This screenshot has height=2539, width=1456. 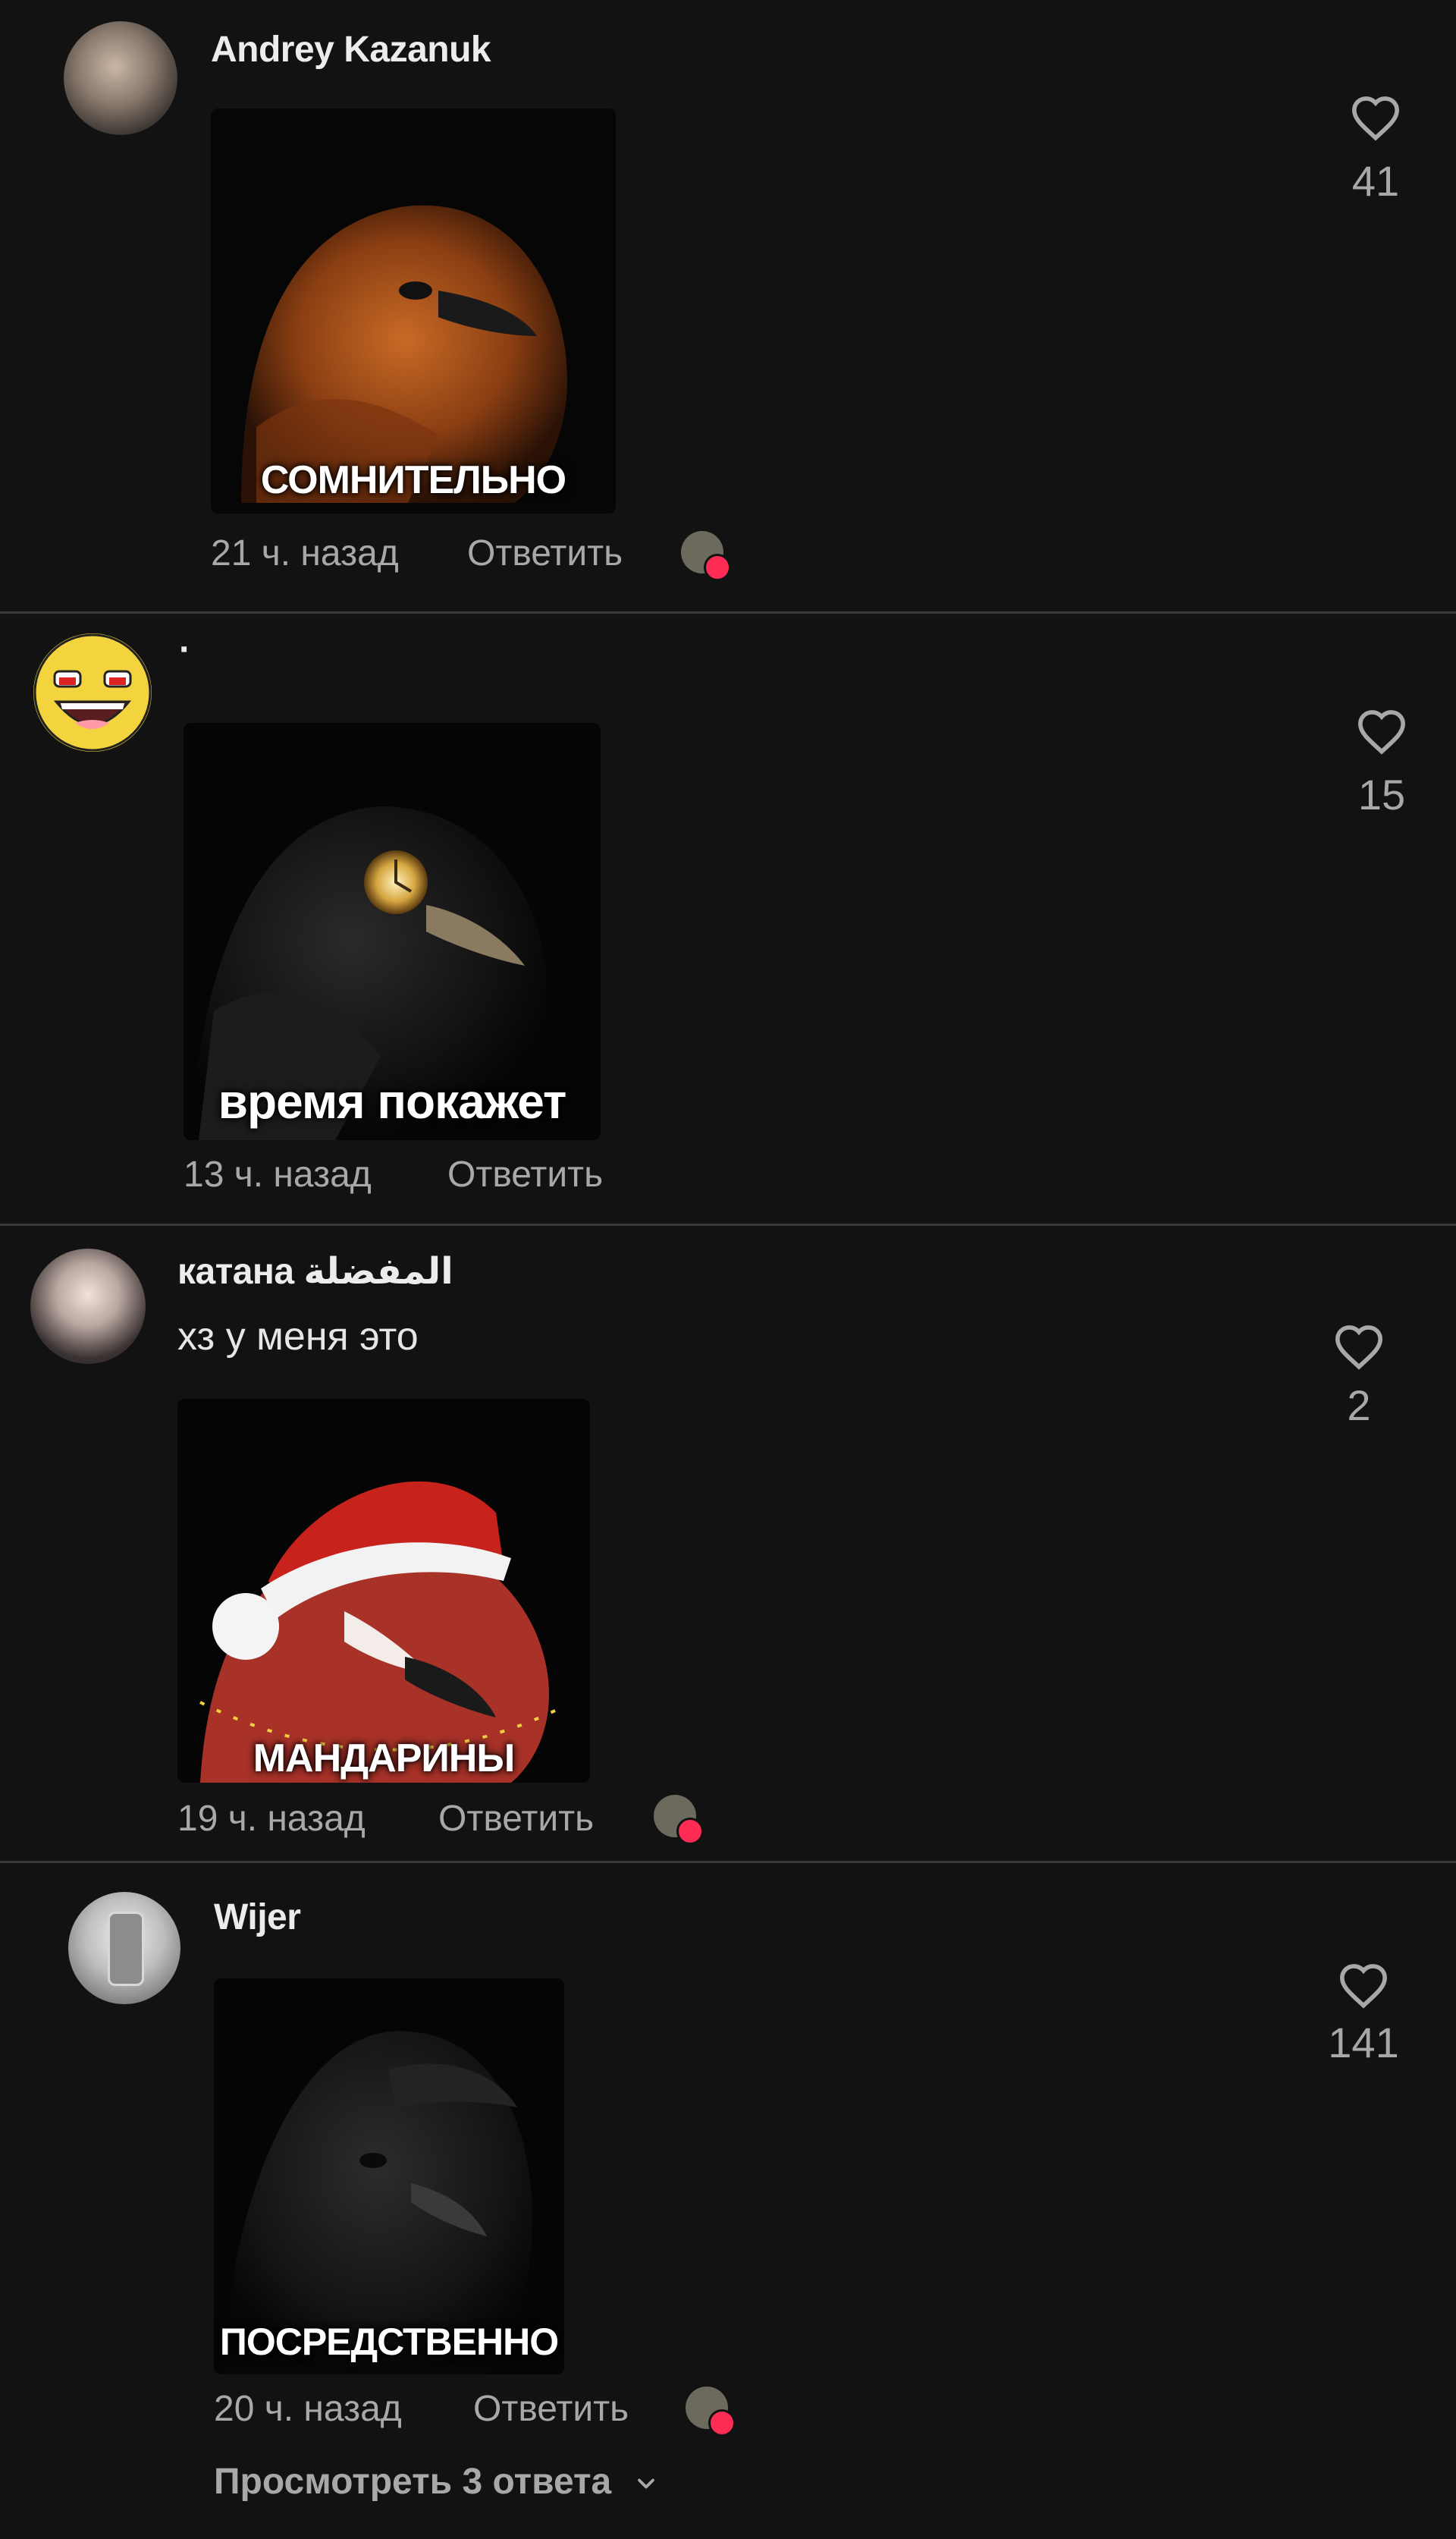 What do you see at coordinates (257, 1917) in the screenshot?
I see `username: Wijer` at bounding box center [257, 1917].